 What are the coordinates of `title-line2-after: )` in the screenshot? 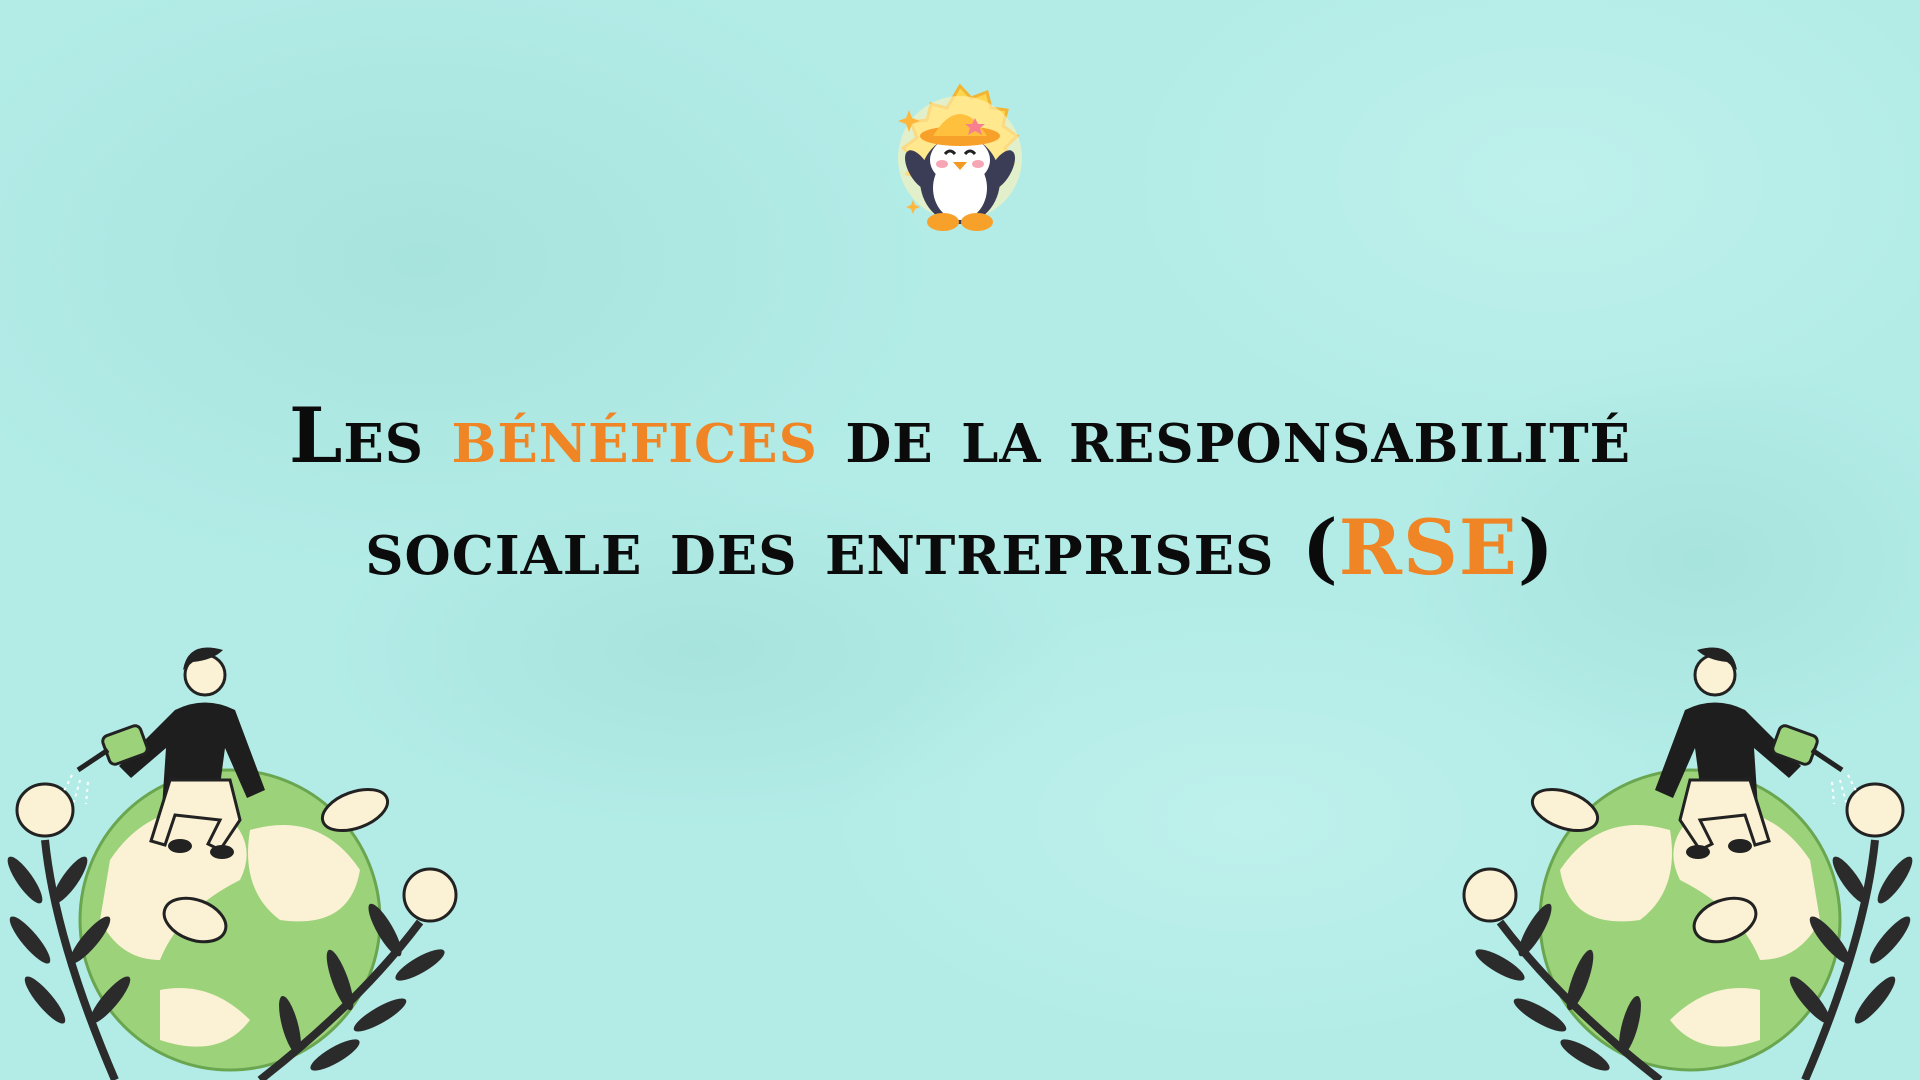 It's located at (1536, 547).